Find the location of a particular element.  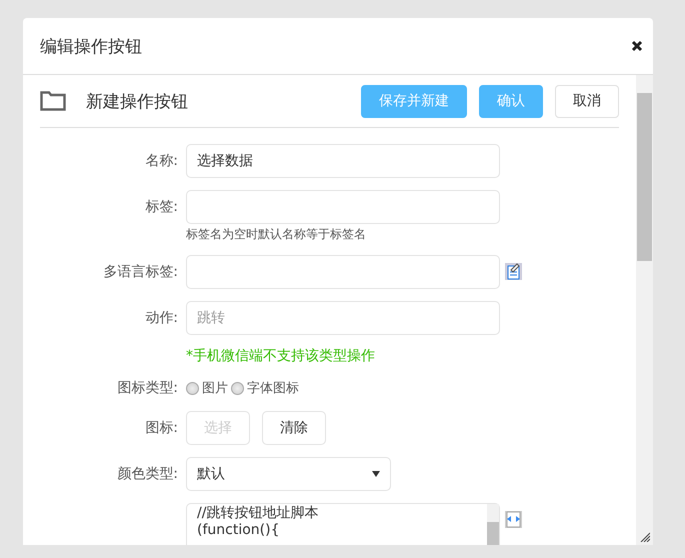

edit-document-icon is located at coordinates (513, 271).